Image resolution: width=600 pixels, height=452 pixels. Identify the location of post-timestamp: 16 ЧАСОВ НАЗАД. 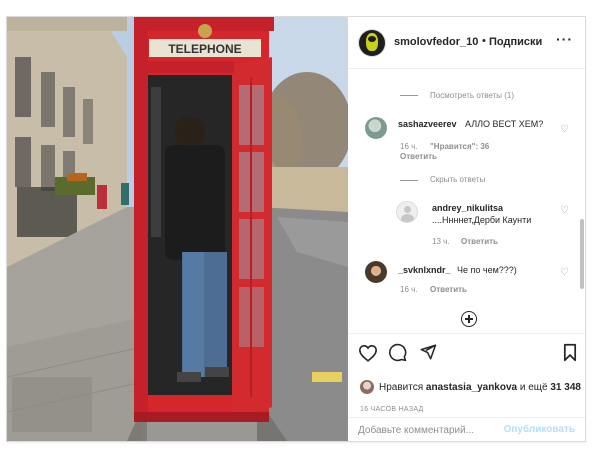
(392, 409).